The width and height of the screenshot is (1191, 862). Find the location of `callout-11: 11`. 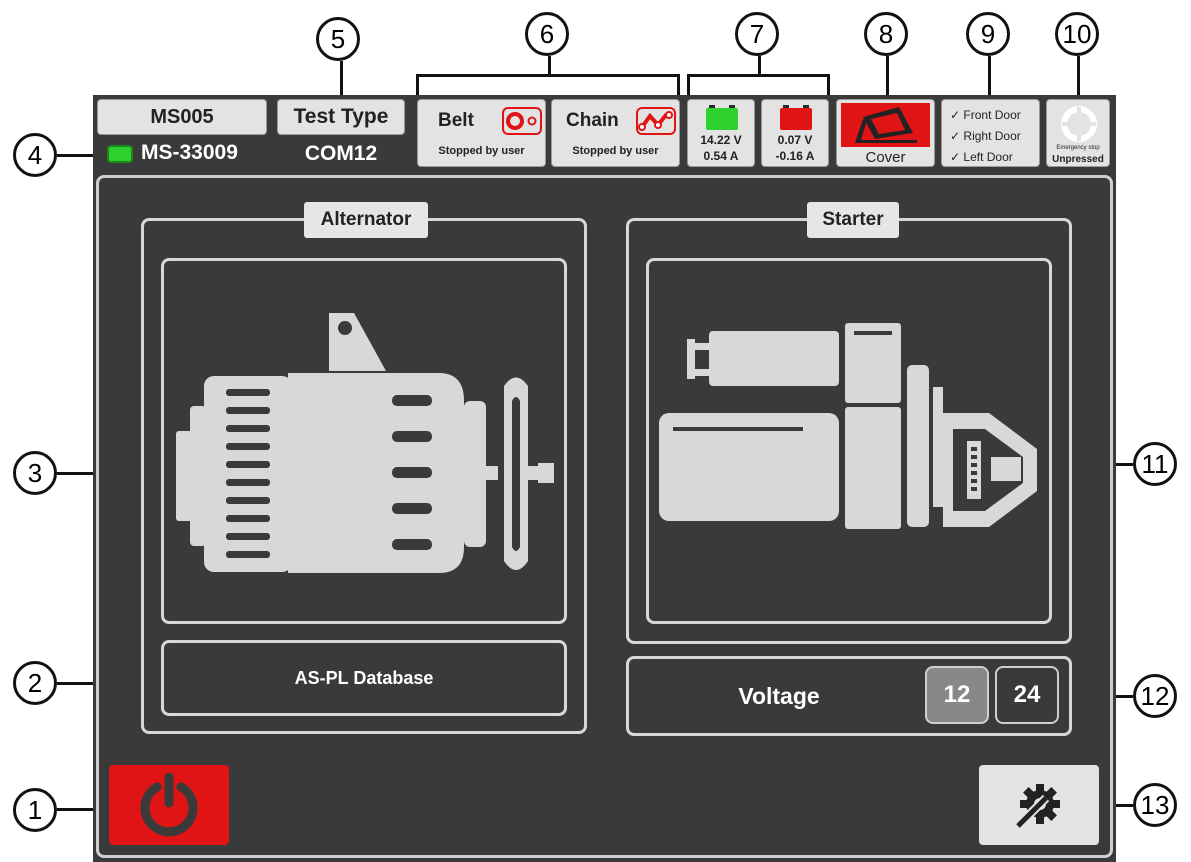

callout-11: 11 is located at coordinates (1155, 464).